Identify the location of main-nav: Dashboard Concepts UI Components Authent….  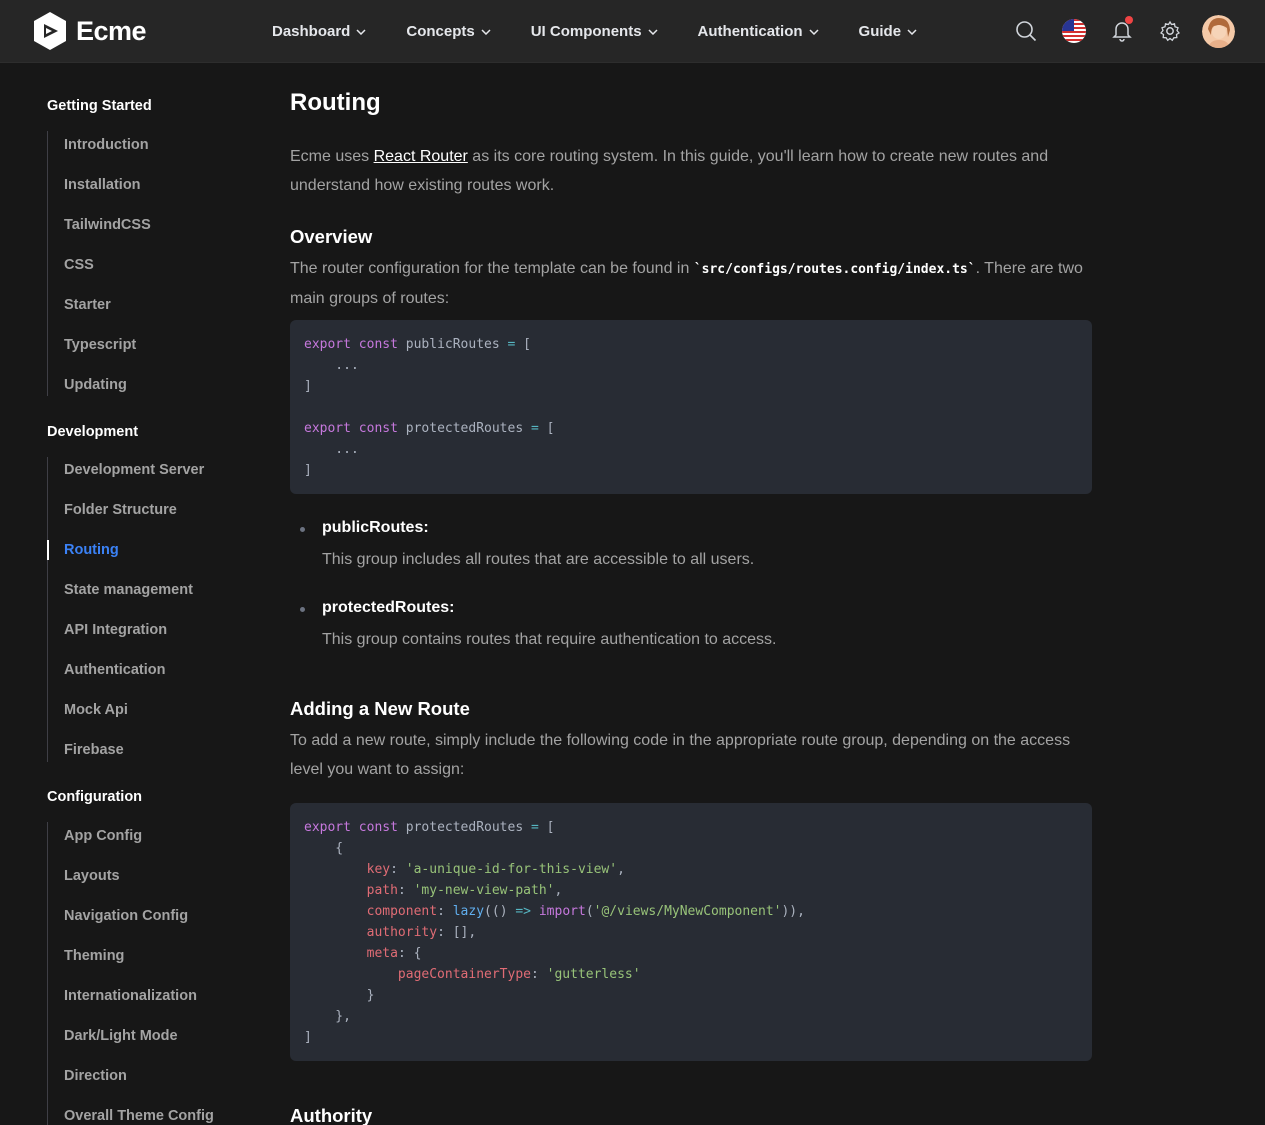
(614, 31).